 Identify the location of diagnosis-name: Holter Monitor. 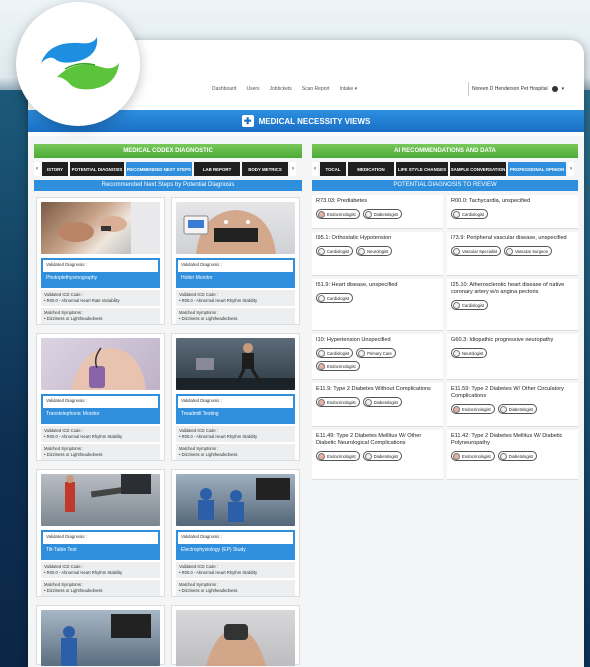
(197, 278).